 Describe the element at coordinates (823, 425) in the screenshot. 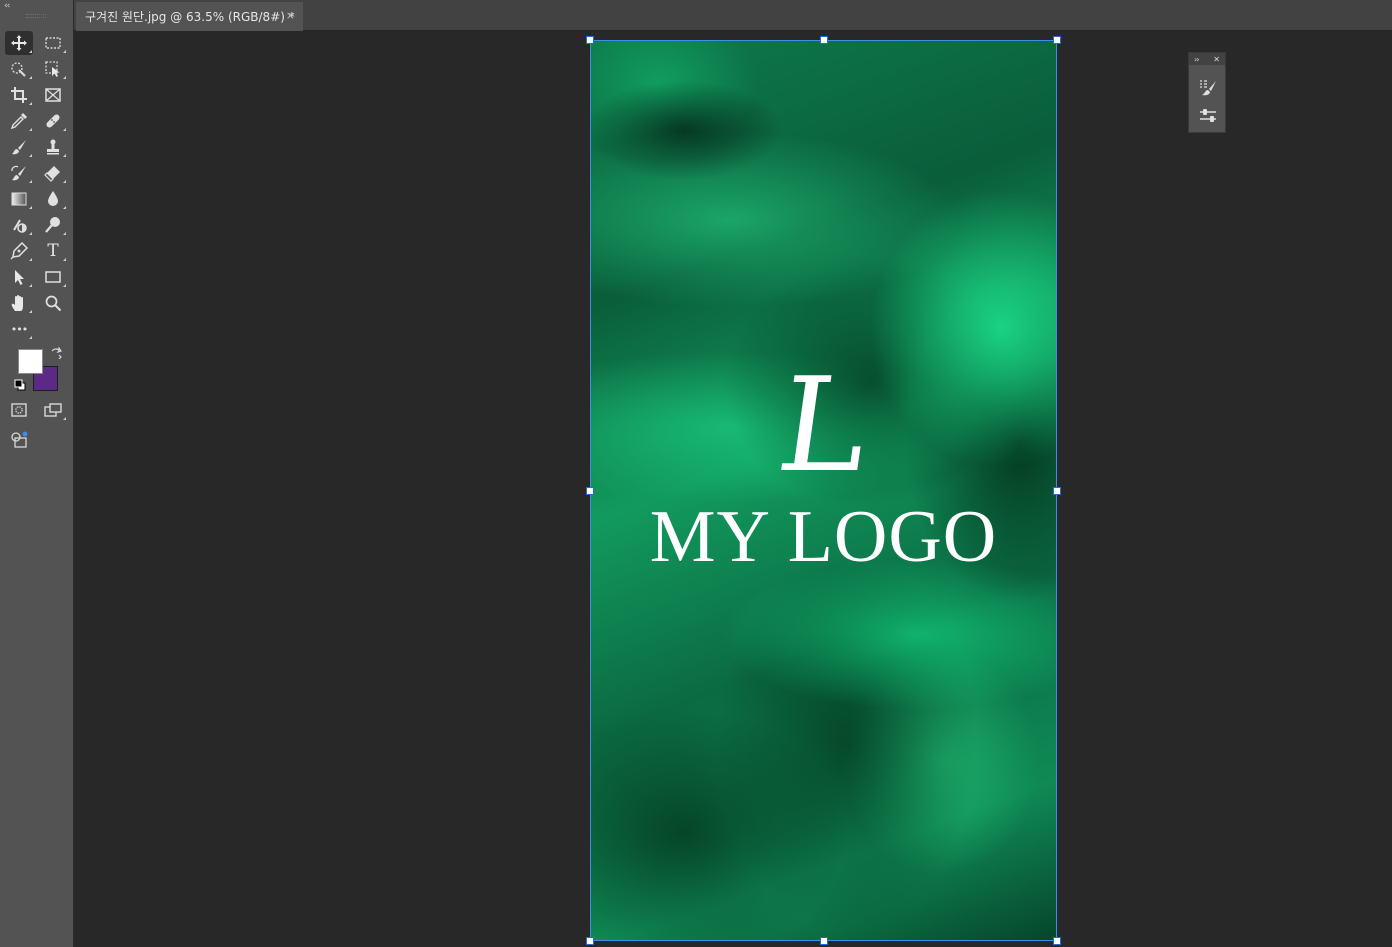

I see `logo-letter: L` at that location.